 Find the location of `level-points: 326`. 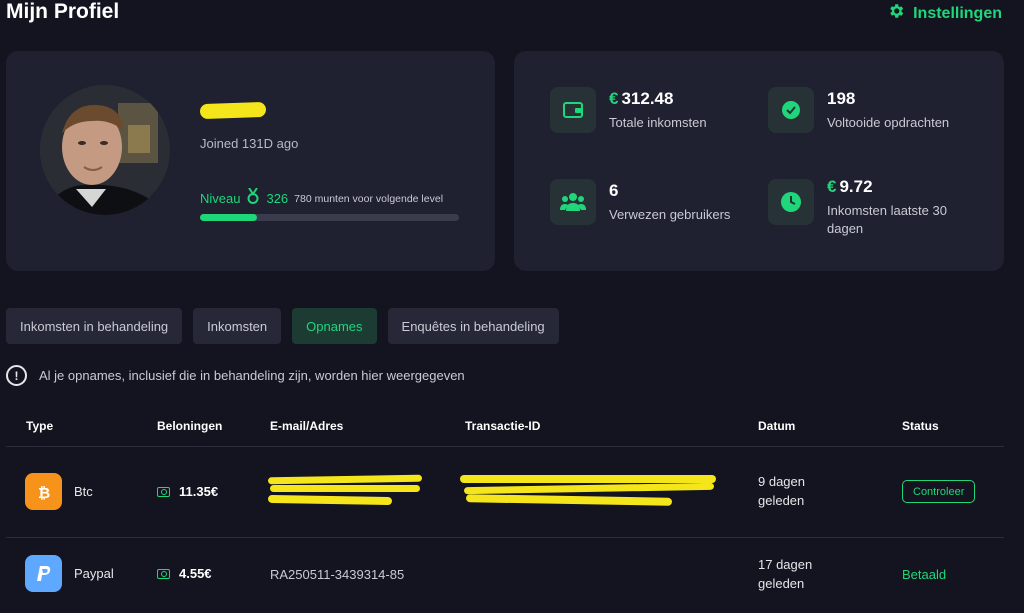

level-points: 326 is located at coordinates (277, 198).